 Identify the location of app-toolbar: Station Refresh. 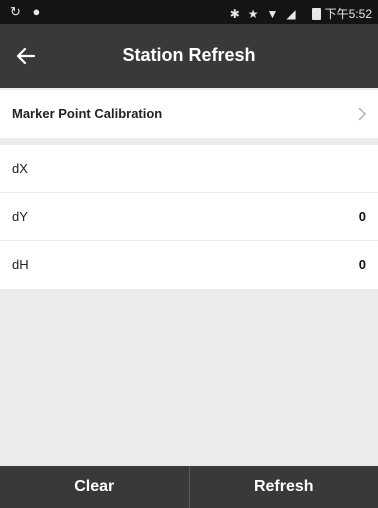
(189, 56).